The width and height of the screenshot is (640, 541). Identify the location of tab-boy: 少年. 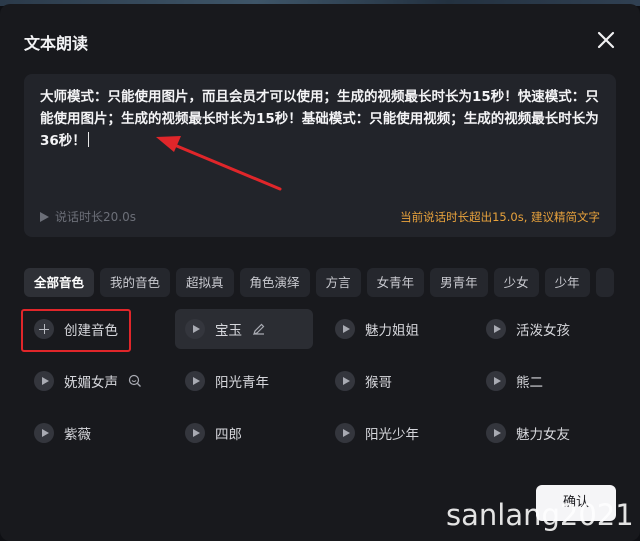
(567, 282).